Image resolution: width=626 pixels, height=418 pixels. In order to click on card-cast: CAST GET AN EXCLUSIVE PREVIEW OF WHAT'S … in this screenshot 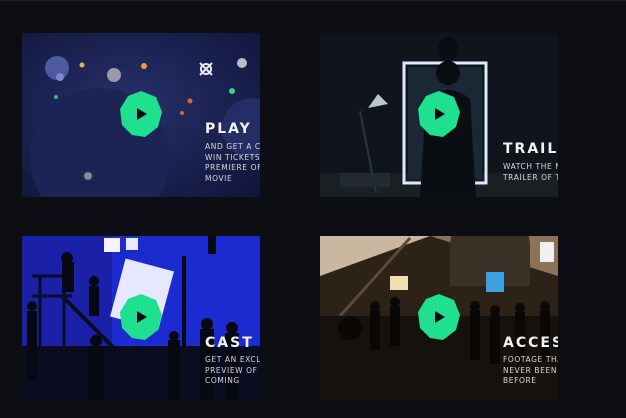, I will do `click(141, 318)`.